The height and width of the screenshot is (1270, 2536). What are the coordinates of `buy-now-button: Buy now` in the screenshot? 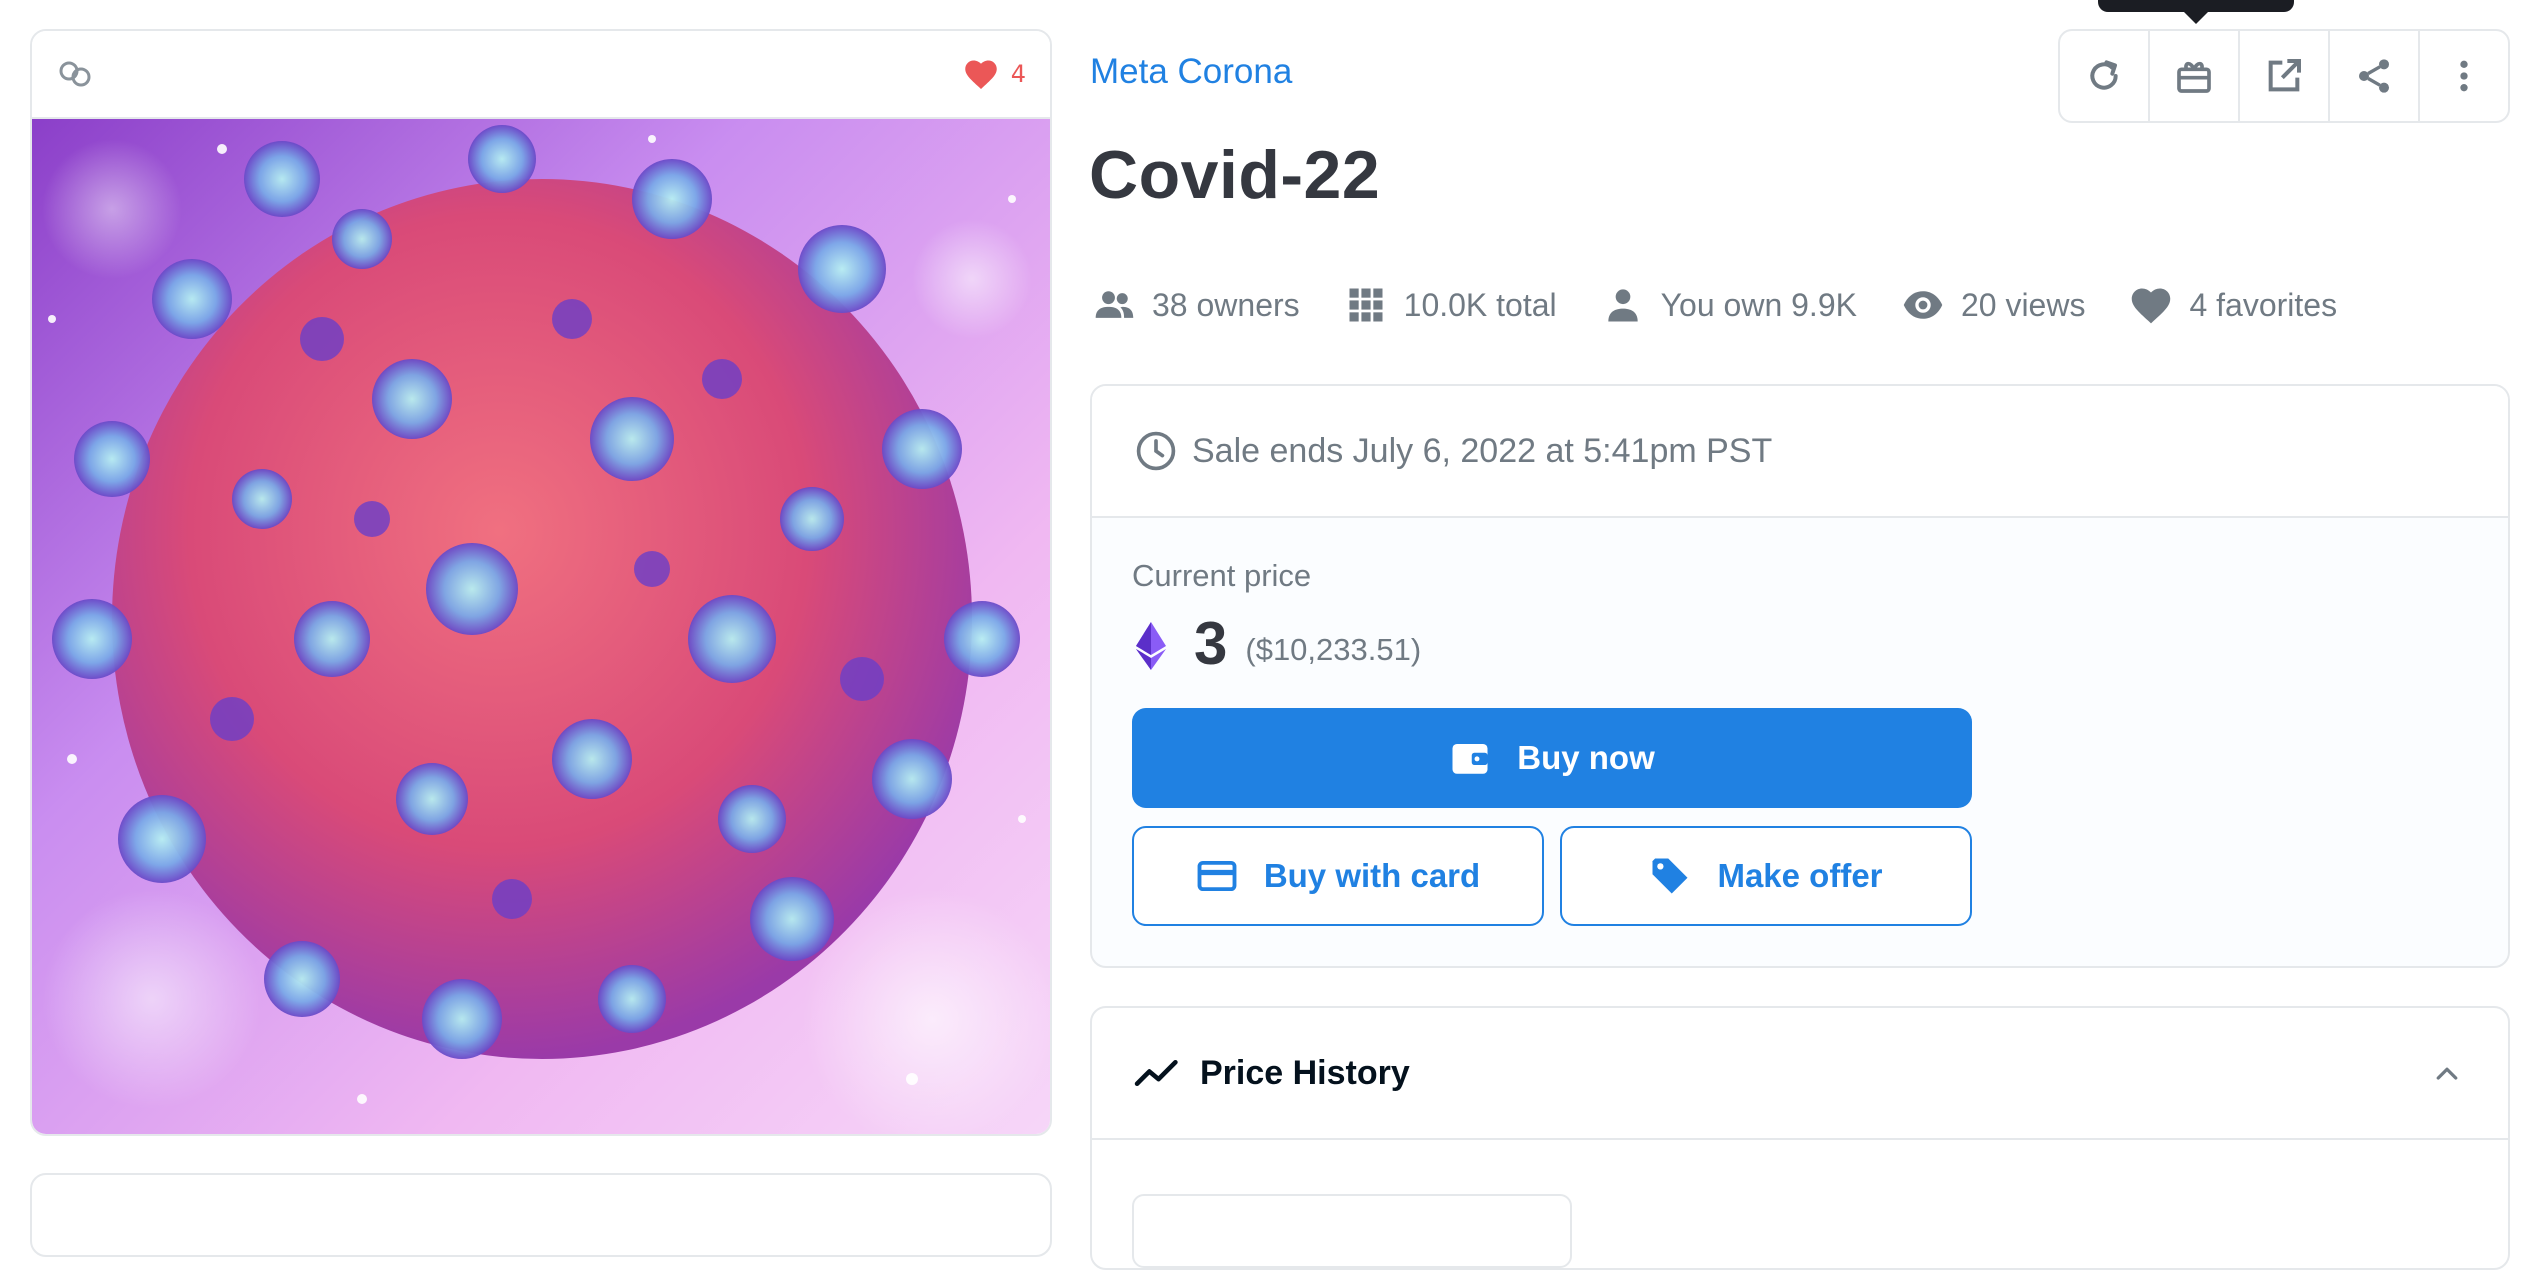 It's located at (1552, 758).